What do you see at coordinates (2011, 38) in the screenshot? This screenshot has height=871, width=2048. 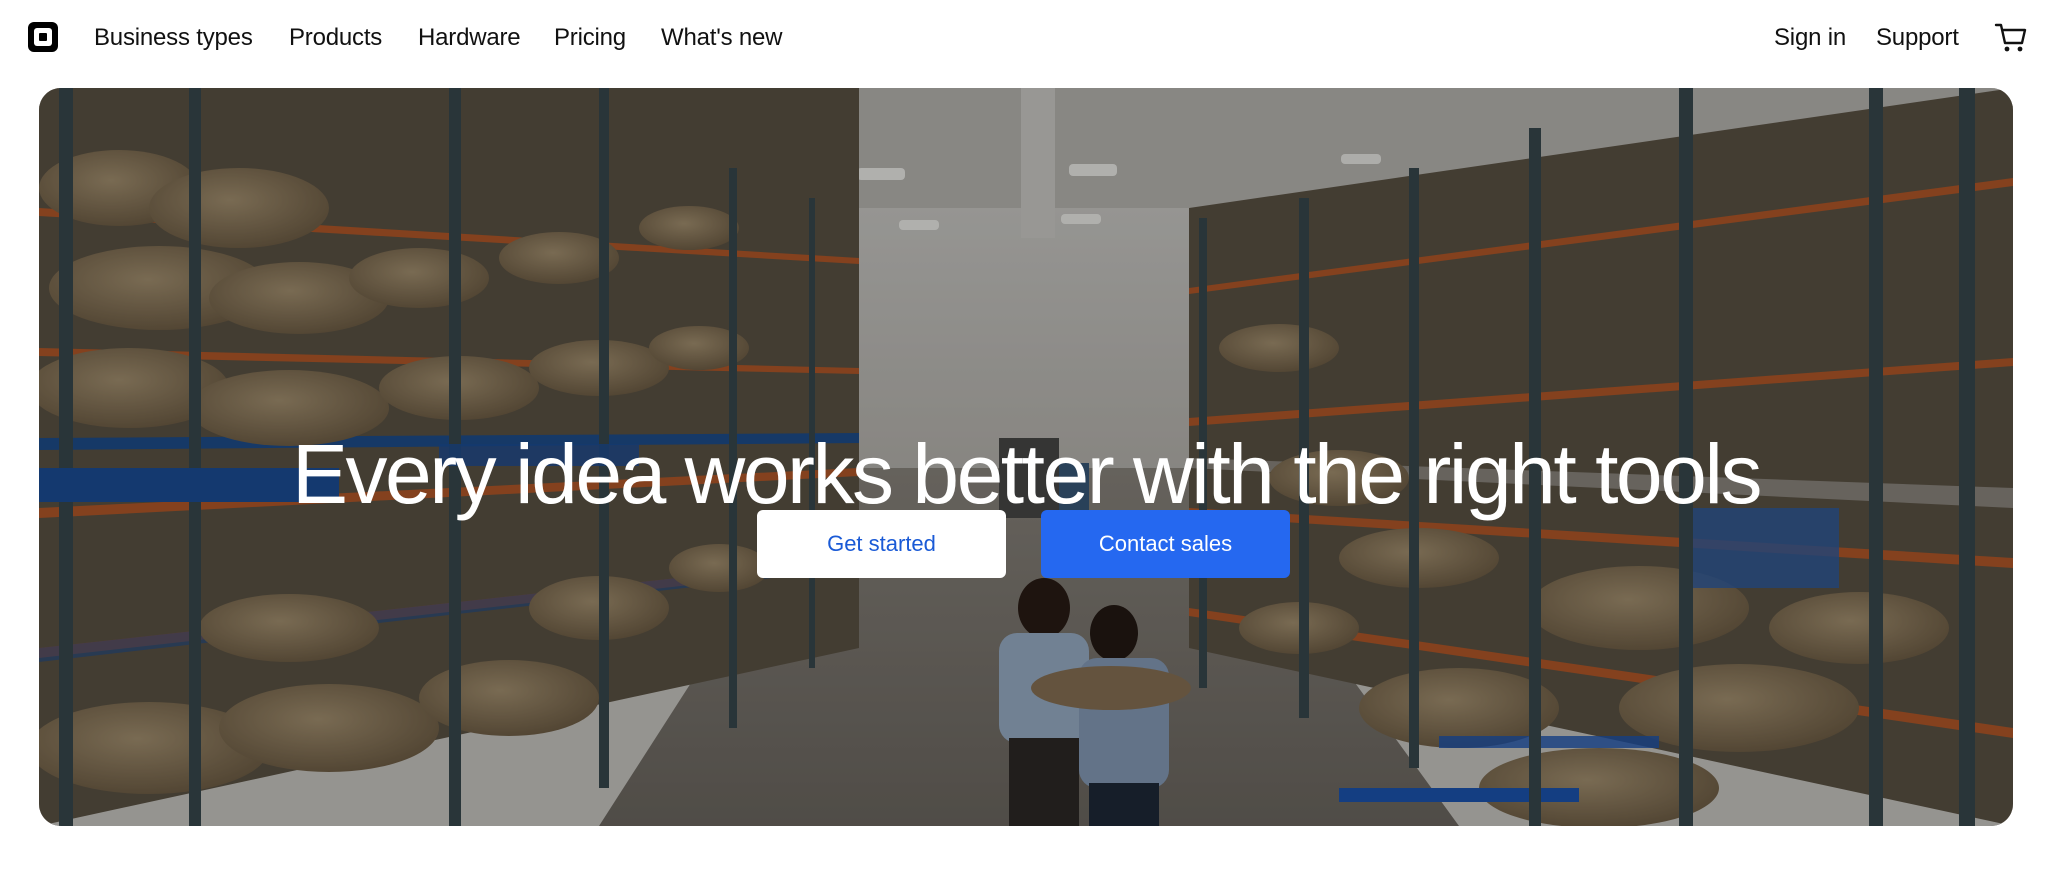 I see `cart-icon` at bounding box center [2011, 38].